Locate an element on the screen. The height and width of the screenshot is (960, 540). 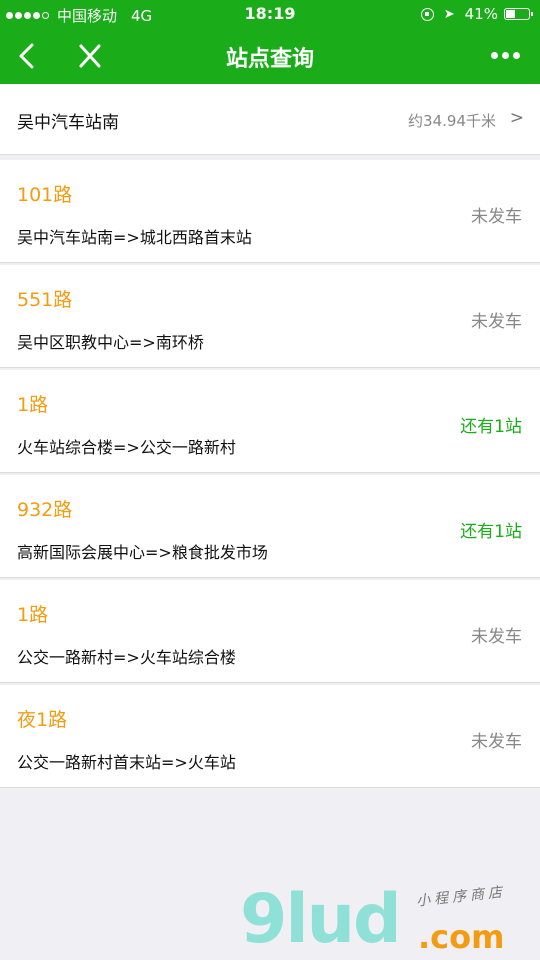
chevron-right-icon: > is located at coordinates (516, 118).